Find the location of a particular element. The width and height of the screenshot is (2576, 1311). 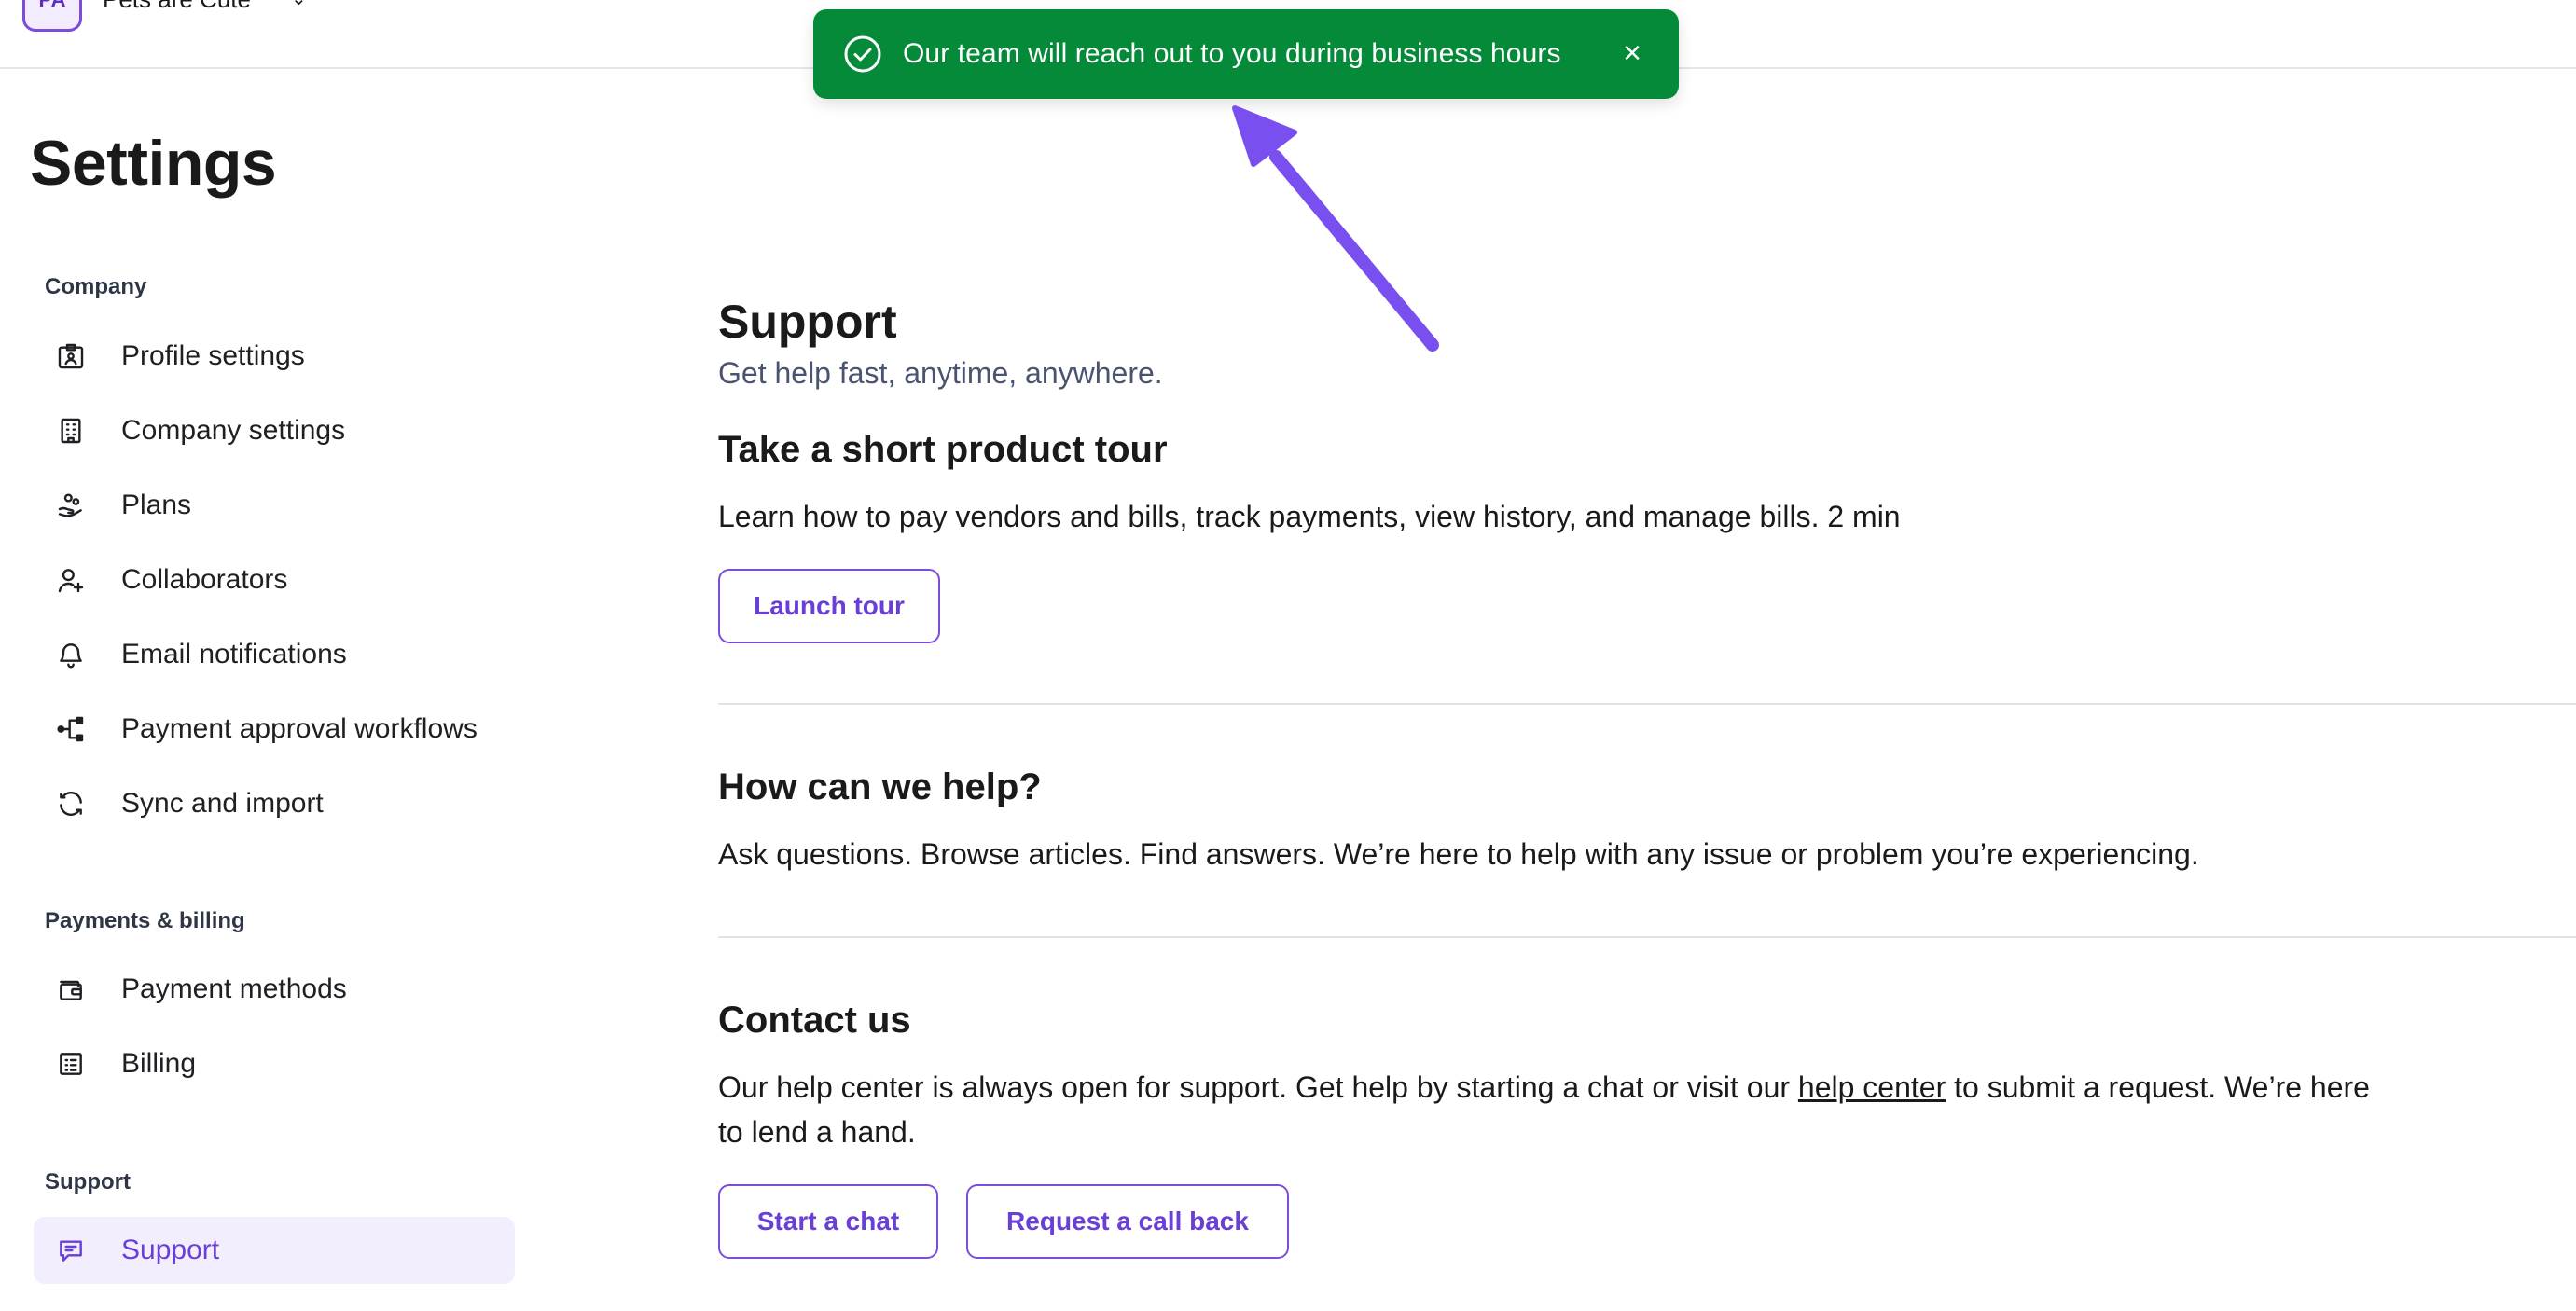

sidebar-item-email-notifications: Email notifications is located at coordinates (274, 655).